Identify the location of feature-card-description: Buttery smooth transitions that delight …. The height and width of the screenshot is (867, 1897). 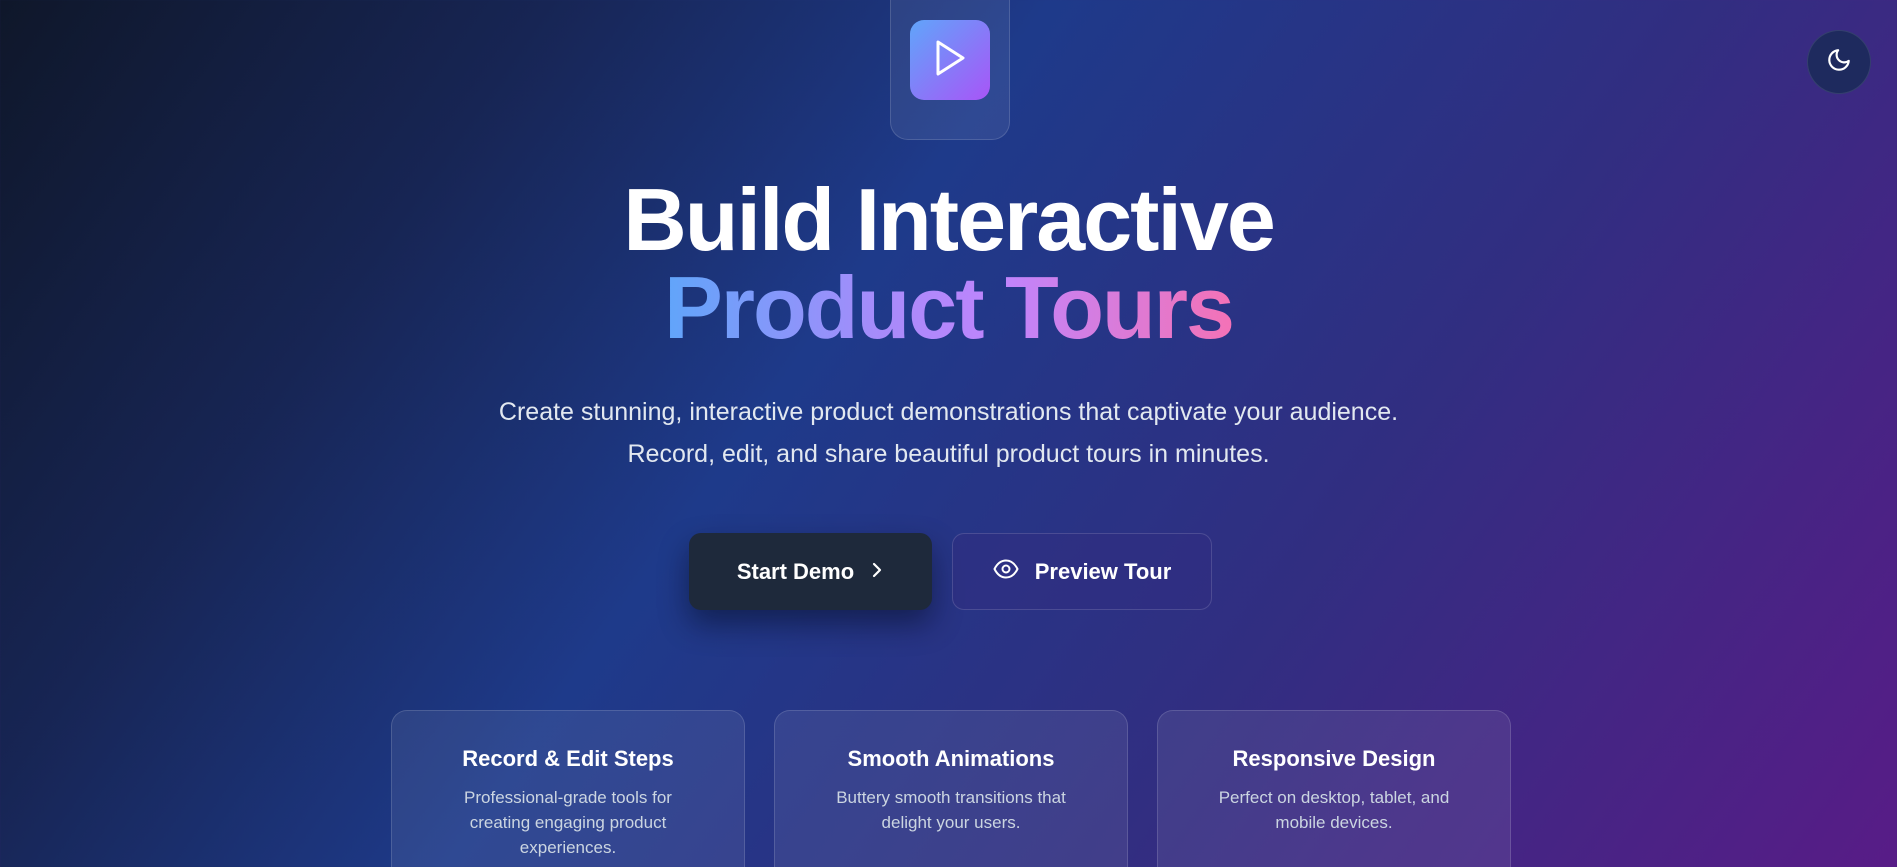
(951, 810).